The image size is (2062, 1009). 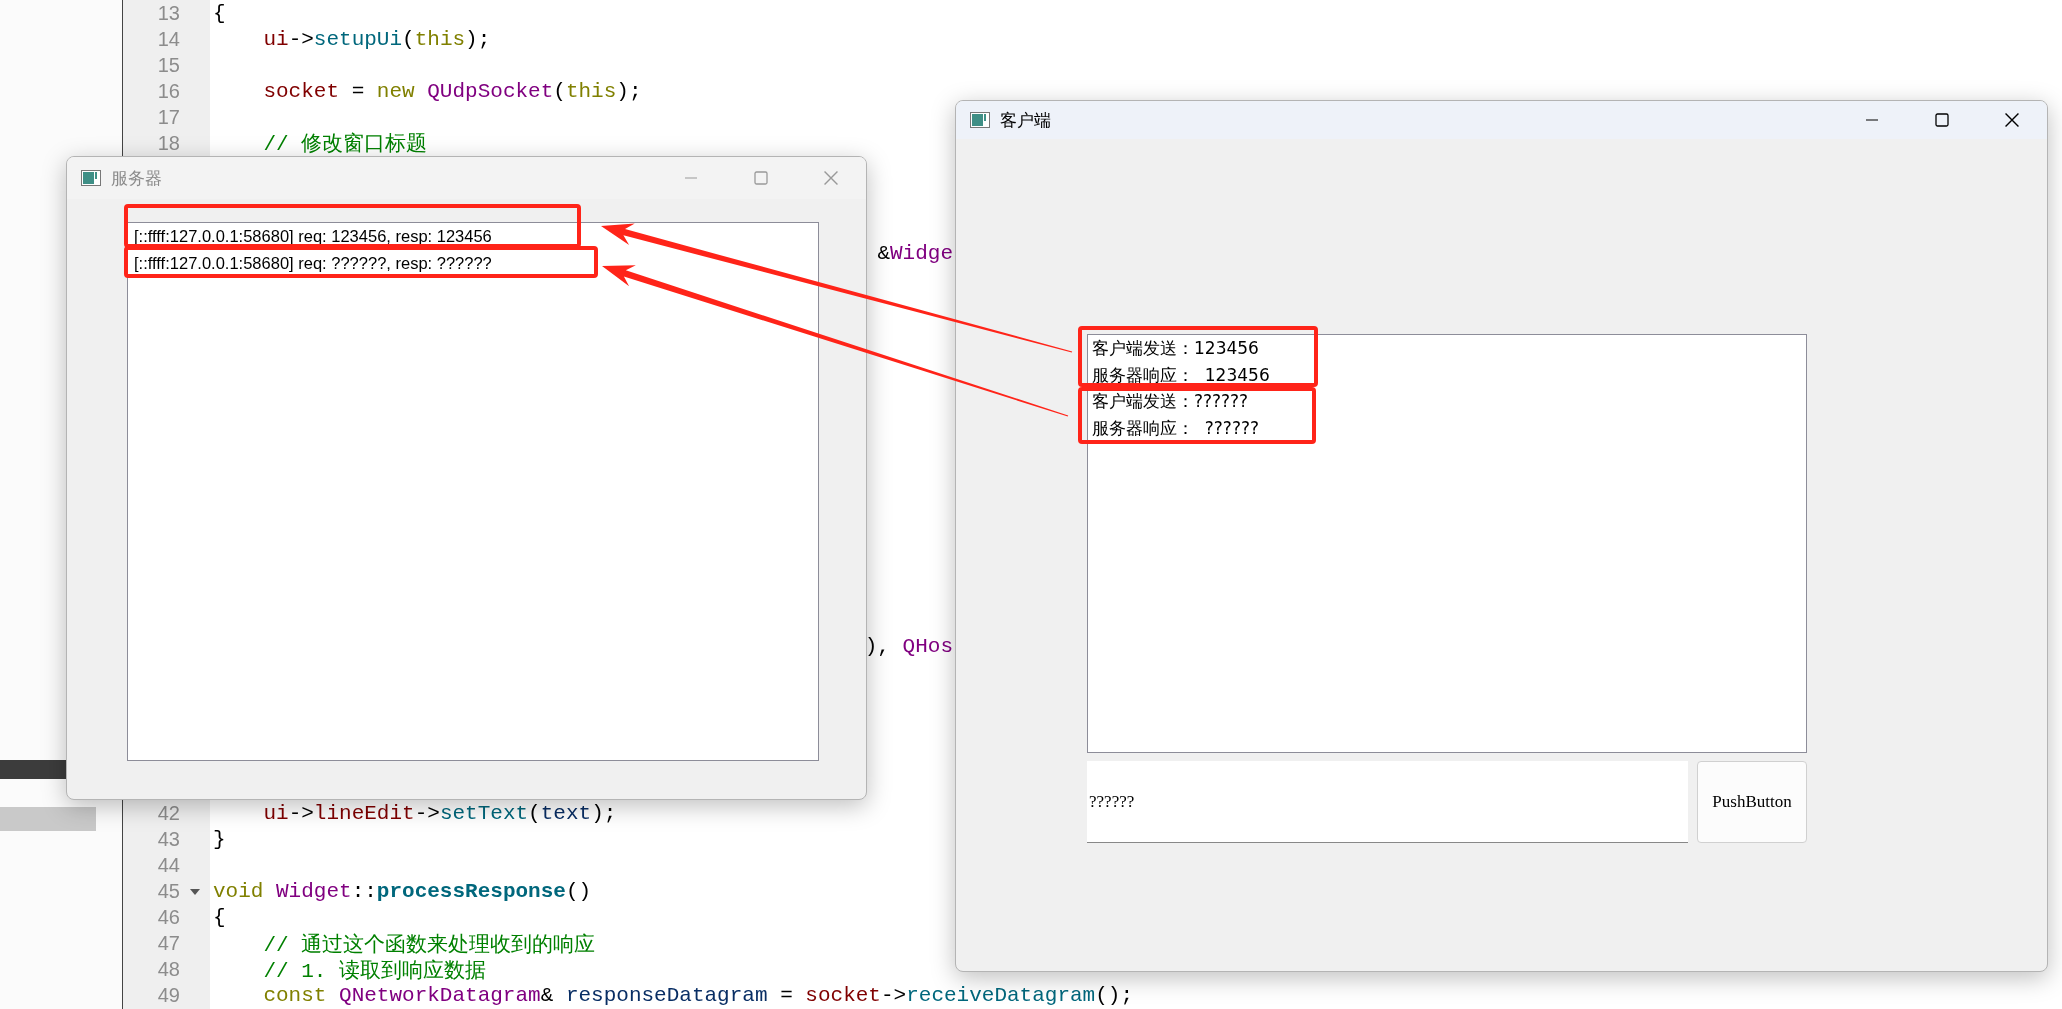 I want to click on line-number: 43, so click(x=168, y=839).